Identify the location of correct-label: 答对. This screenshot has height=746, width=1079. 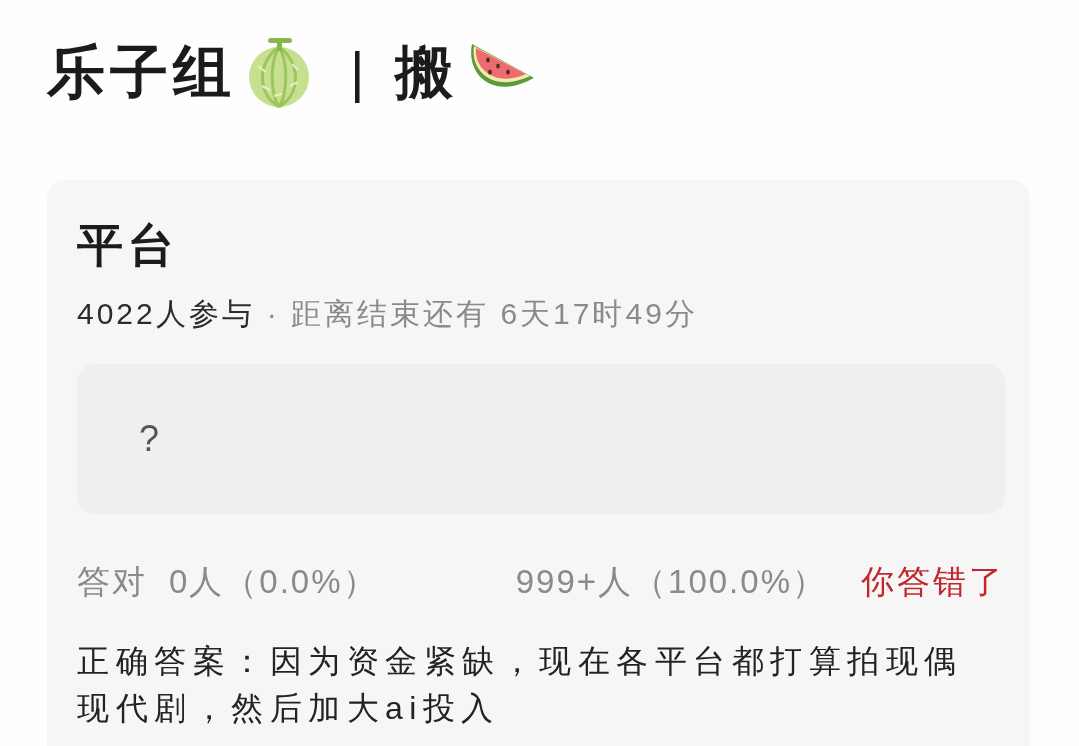
(112, 582).